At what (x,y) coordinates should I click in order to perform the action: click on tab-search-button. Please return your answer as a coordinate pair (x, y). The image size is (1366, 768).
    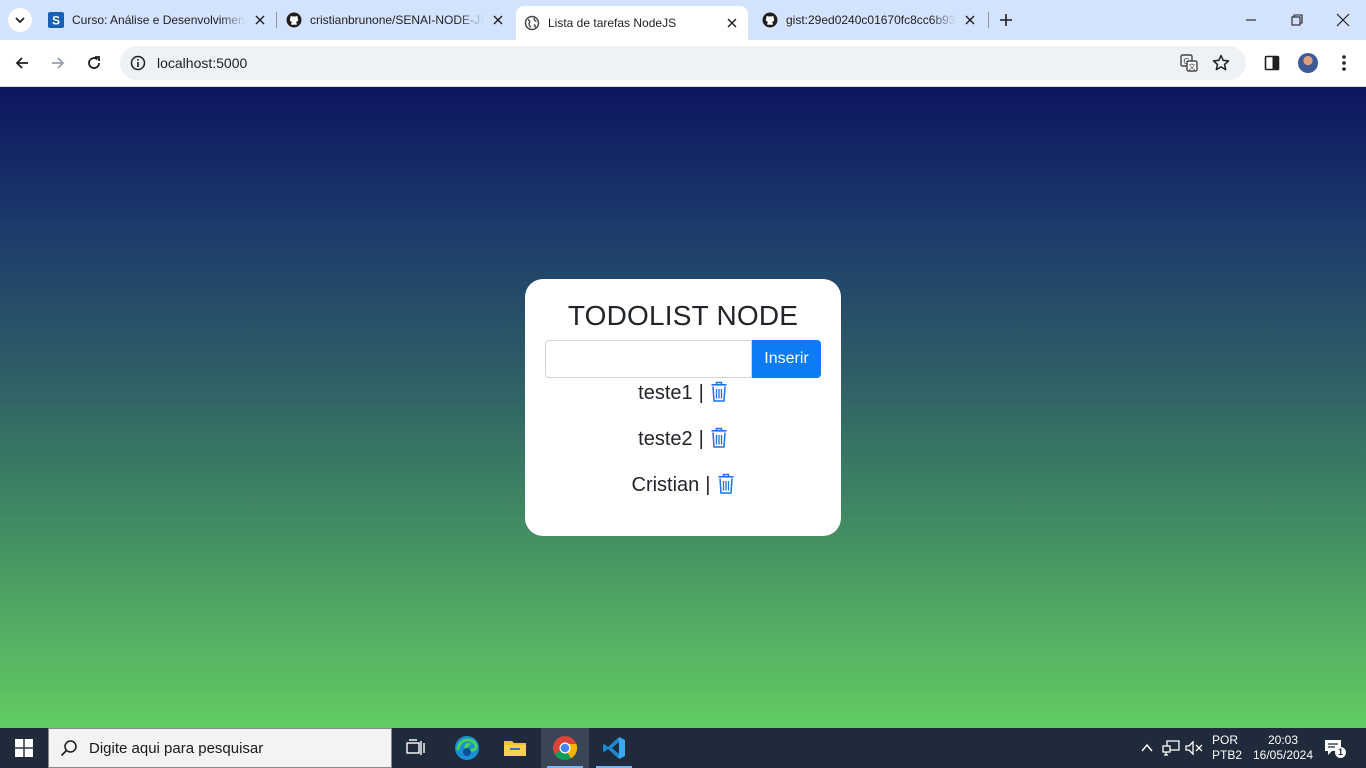
    Looking at the image, I should click on (20, 20).